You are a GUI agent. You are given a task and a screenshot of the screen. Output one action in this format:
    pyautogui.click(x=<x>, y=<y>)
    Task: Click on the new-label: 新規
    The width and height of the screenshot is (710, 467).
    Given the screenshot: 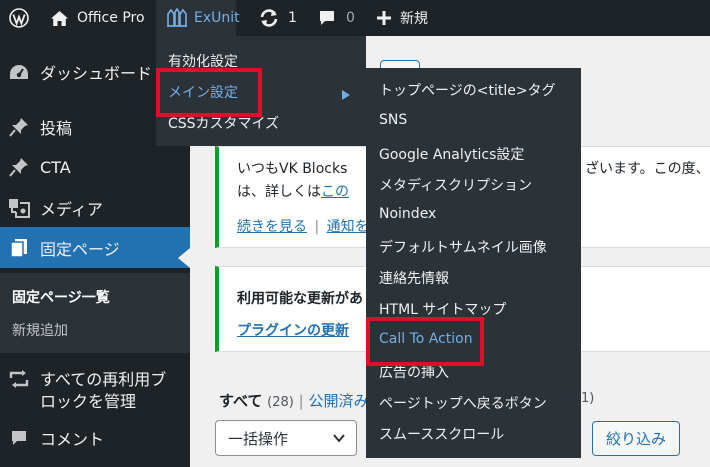 What is the action you would take?
    pyautogui.click(x=414, y=19)
    